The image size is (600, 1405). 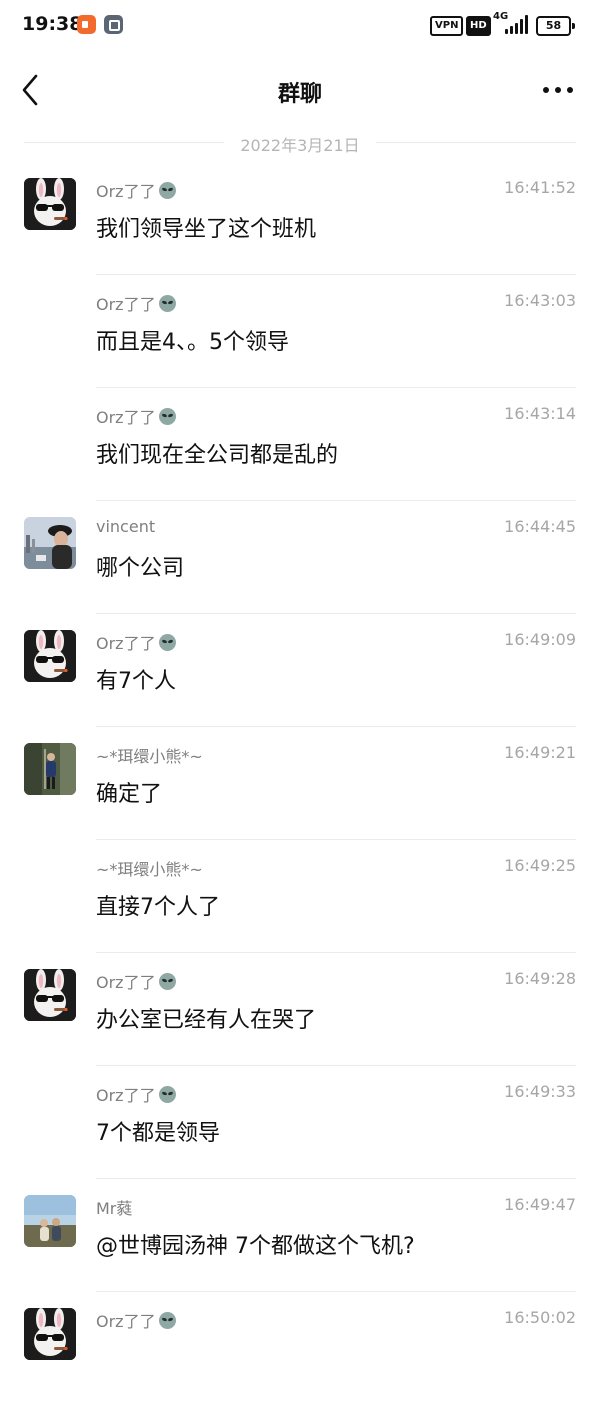 I want to click on message-item: Orz了了 16:41:52 我们领导坐了这个班机, so click(x=300, y=218).